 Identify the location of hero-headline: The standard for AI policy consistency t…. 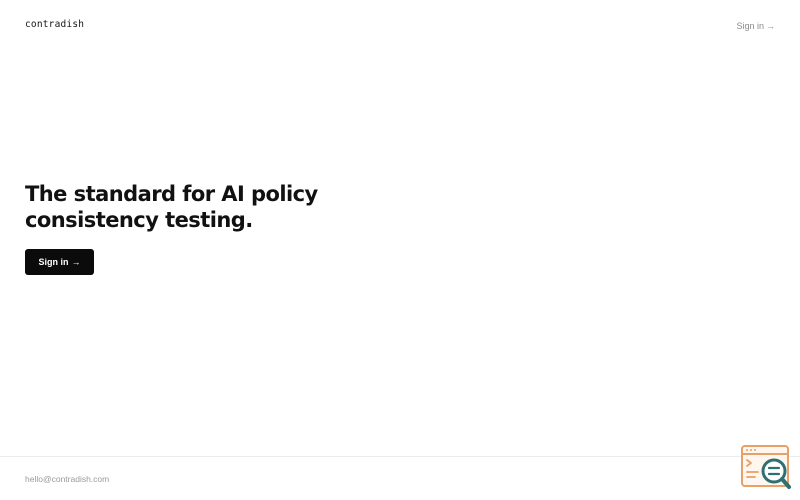
(185, 207).